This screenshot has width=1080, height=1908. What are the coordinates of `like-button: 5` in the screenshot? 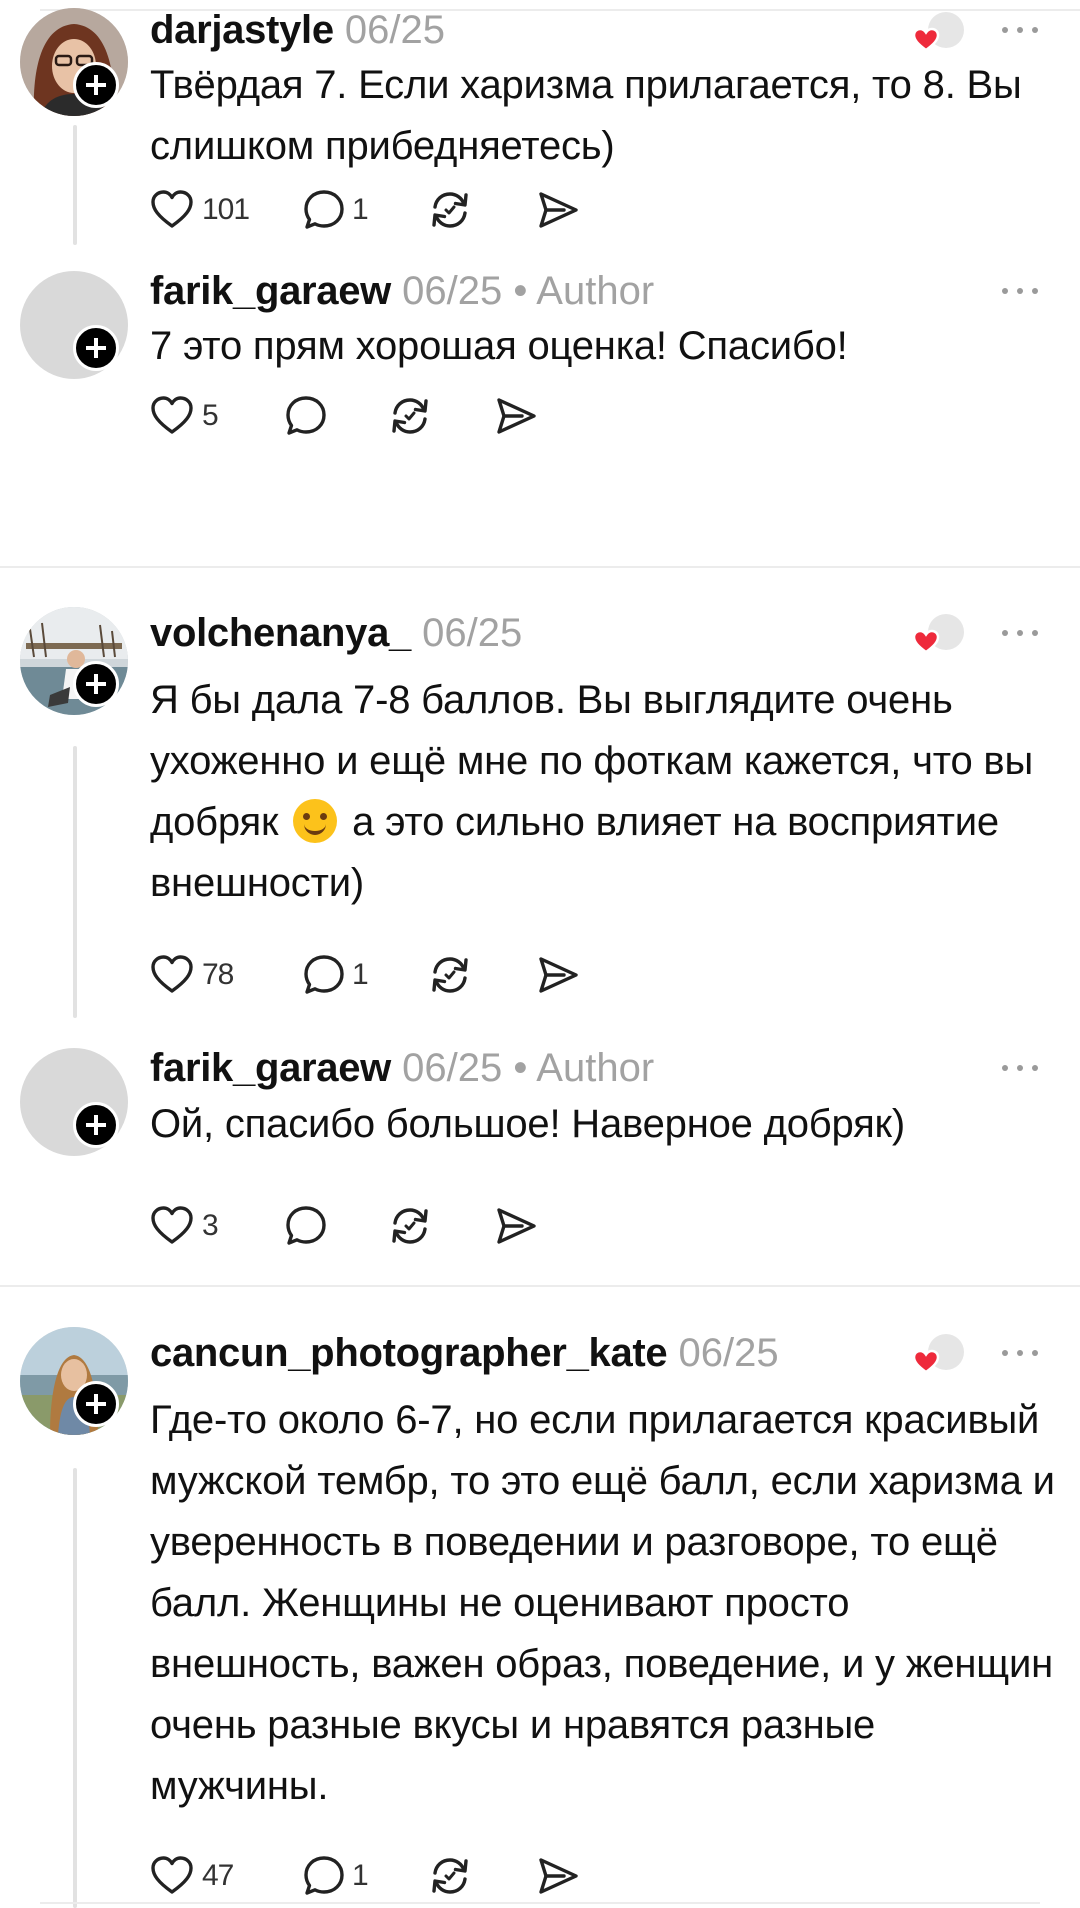 It's located at (188, 417).